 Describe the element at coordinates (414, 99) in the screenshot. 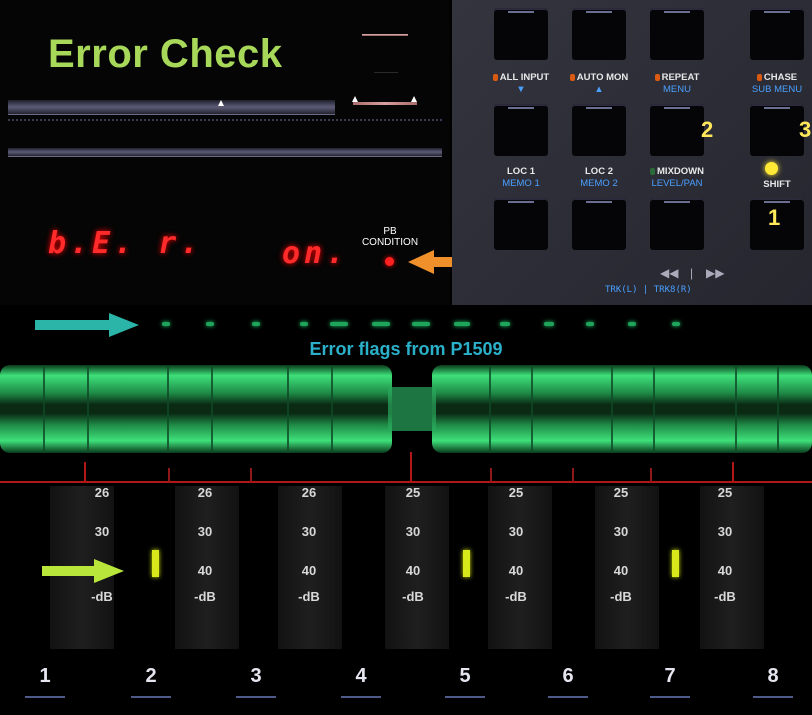

I see `slot-right-marker-icon` at that location.